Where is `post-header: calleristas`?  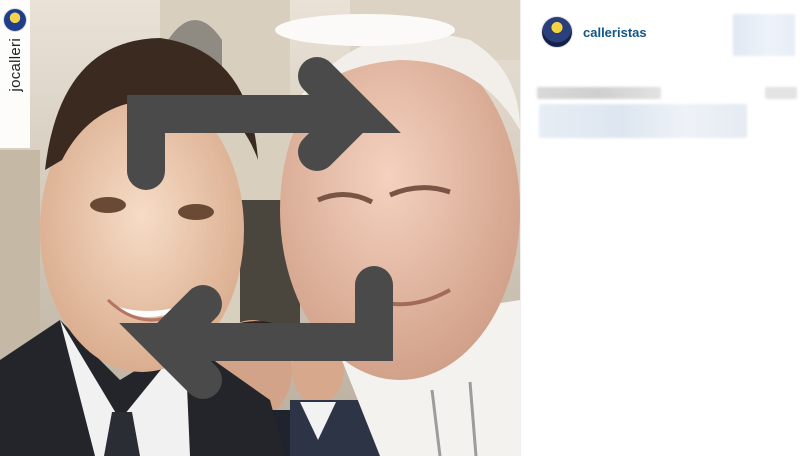 post-header: calleristas is located at coordinates (594, 32).